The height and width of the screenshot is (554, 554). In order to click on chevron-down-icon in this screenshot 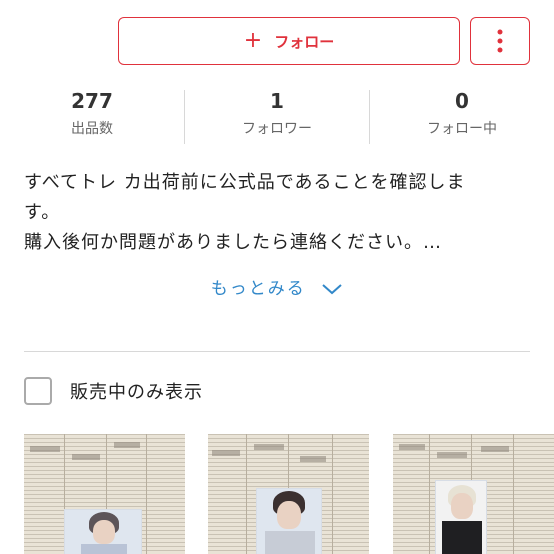, I will do `click(332, 289)`.